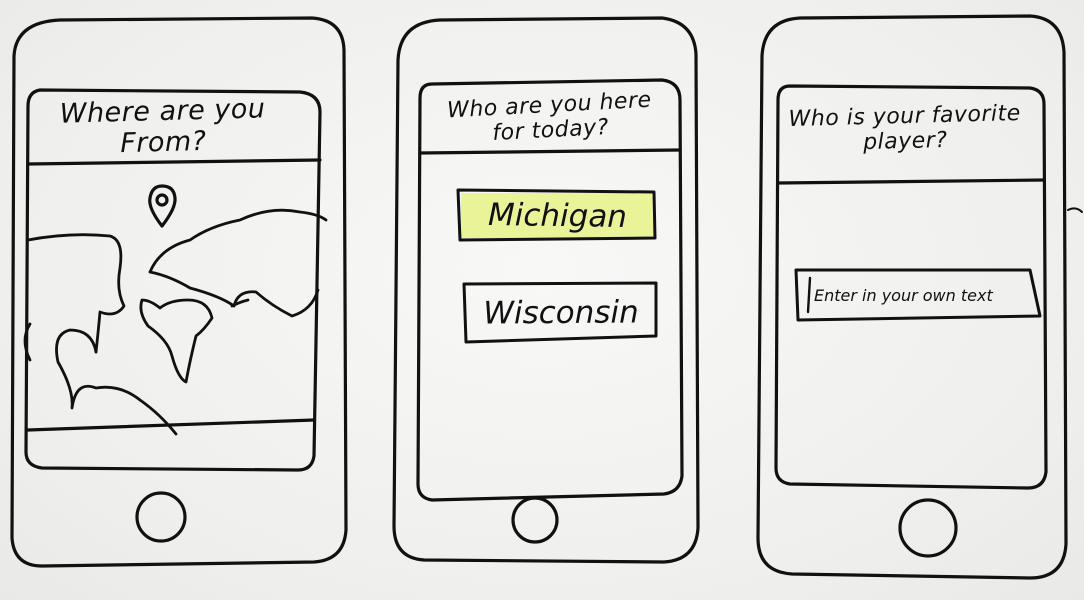 The width and height of the screenshot is (1084, 600). I want to click on phone-3-home-button, so click(928, 528).